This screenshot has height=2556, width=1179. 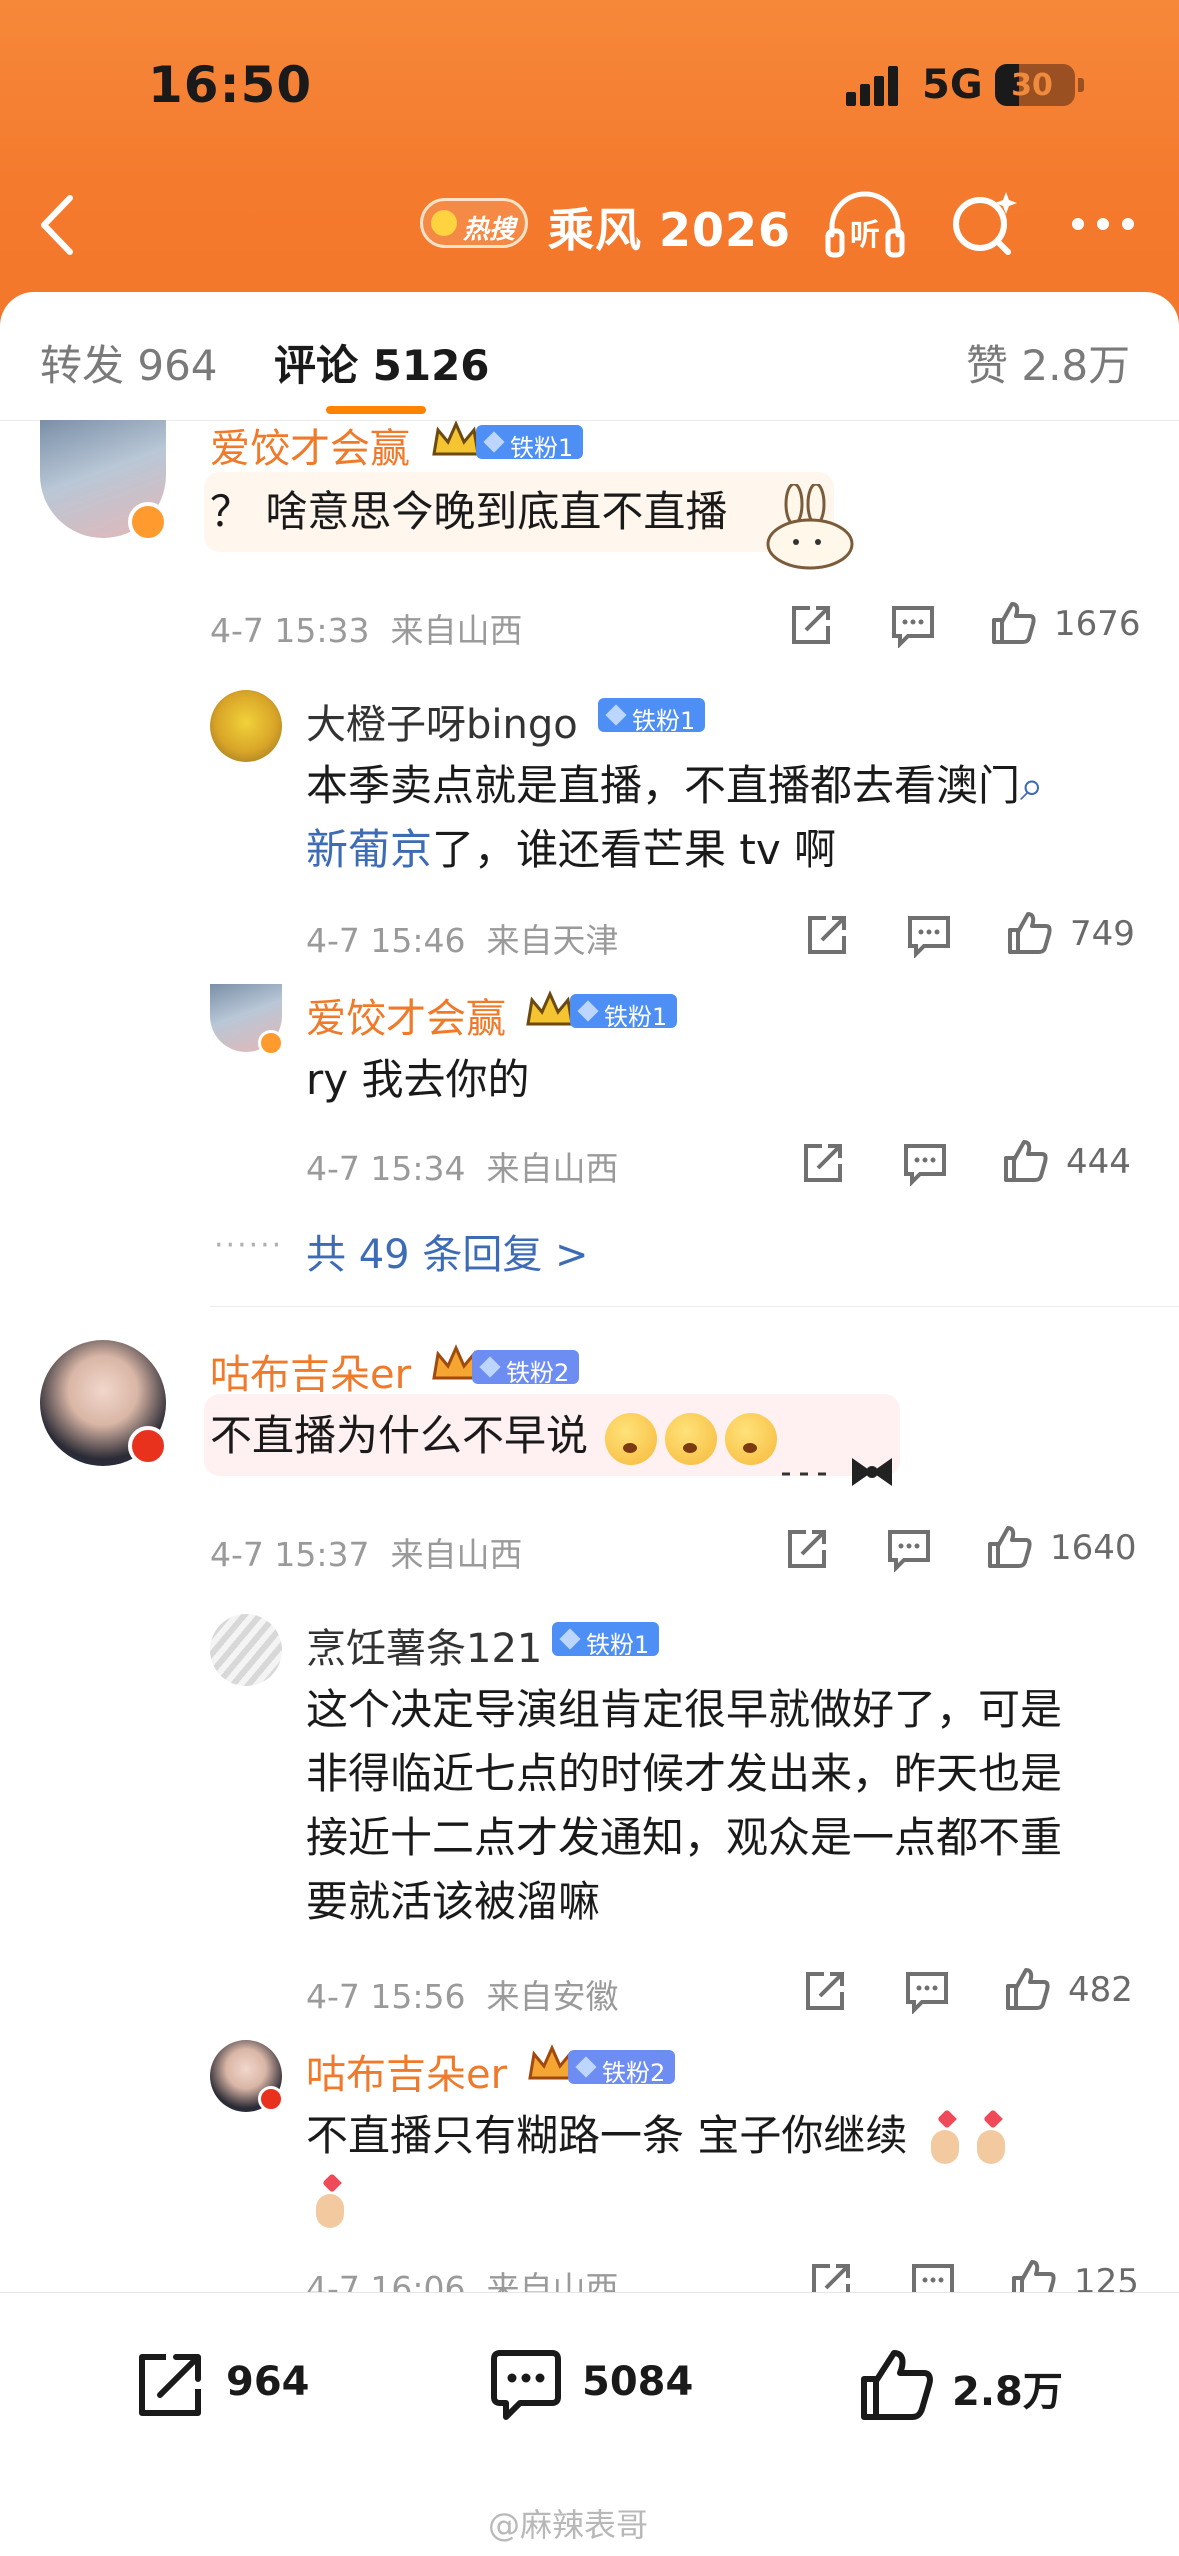 What do you see at coordinates (952, 85) in the screenshot?
I see `network-label: 5G` at bounding box center [952, 85].